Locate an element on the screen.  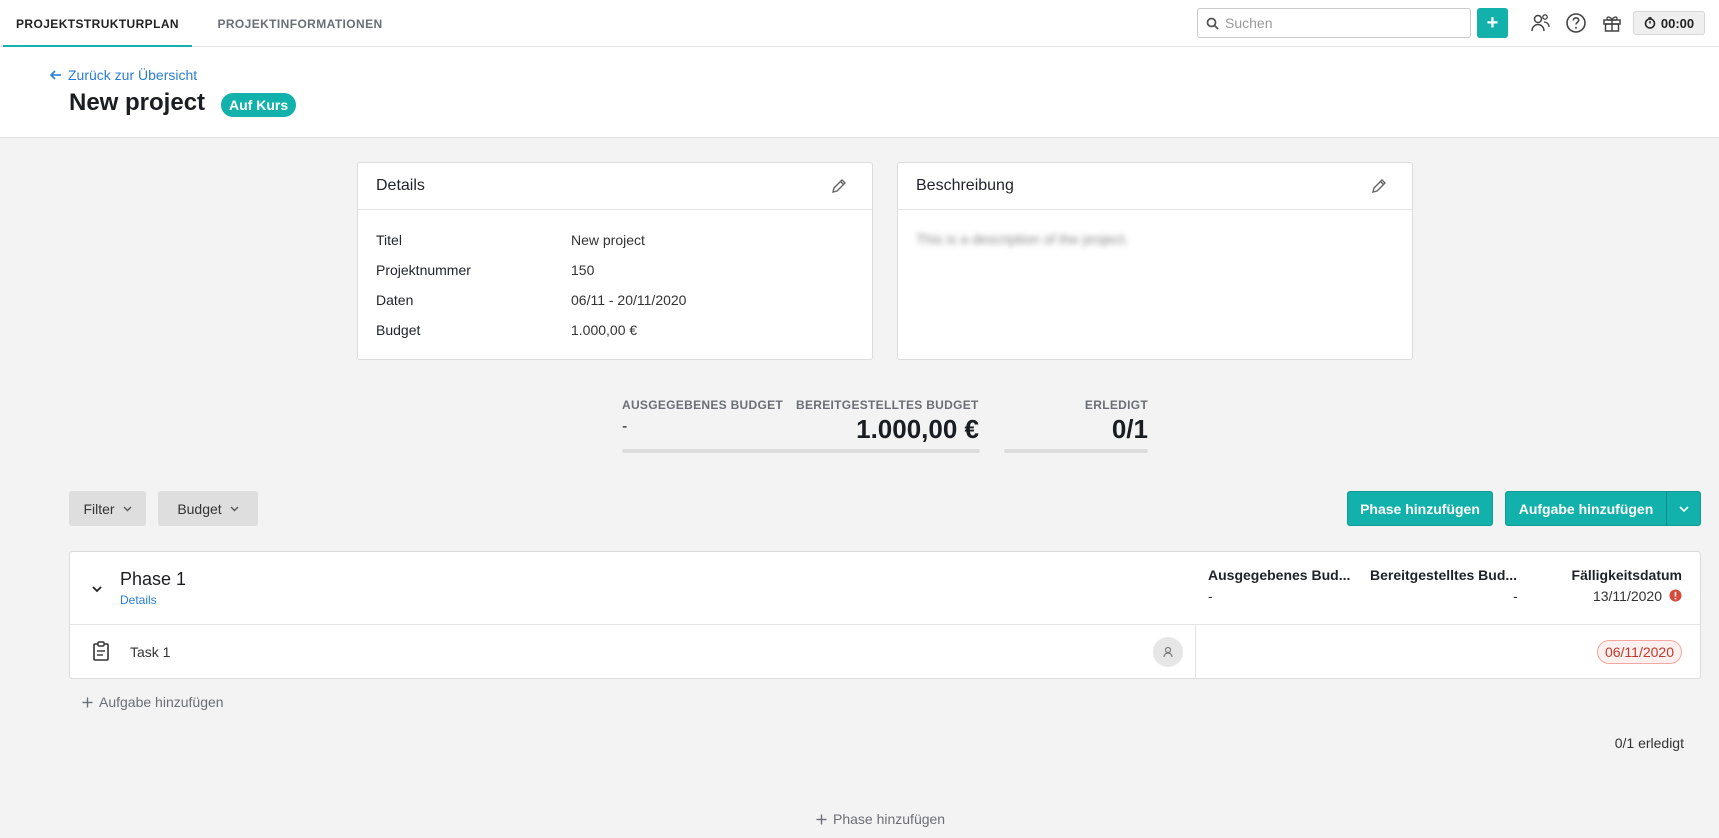
description-text: This is a description of the project. is located at coordinates (1022, 239).